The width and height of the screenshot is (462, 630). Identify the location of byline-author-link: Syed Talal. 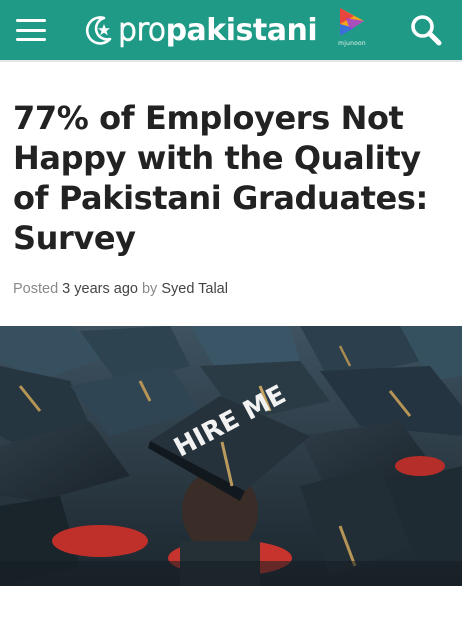
(194, 289).